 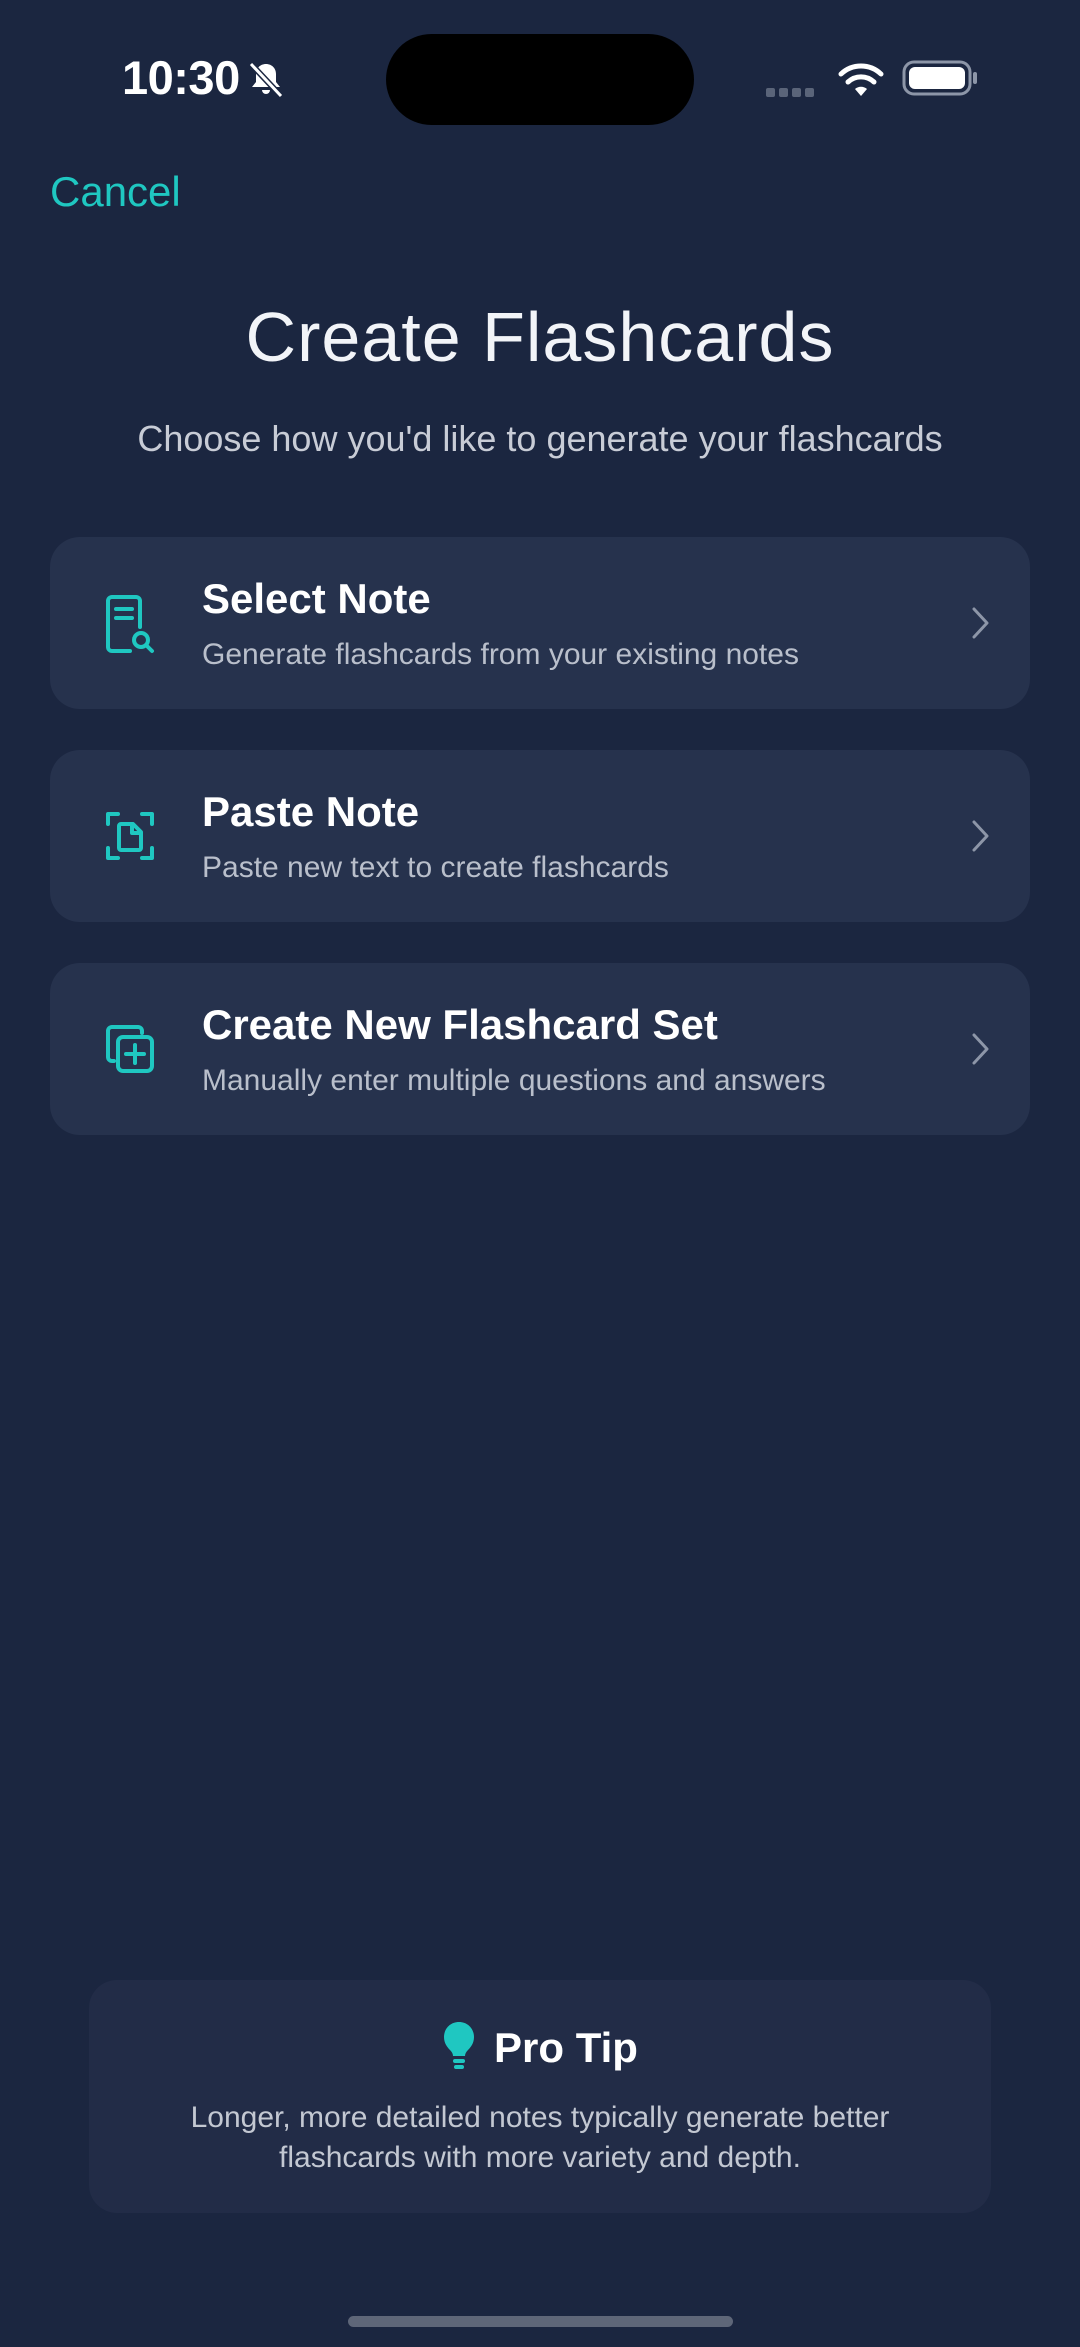 I want to click on pro-tip-header: Pro Tip, so click(x=540, y=2046).